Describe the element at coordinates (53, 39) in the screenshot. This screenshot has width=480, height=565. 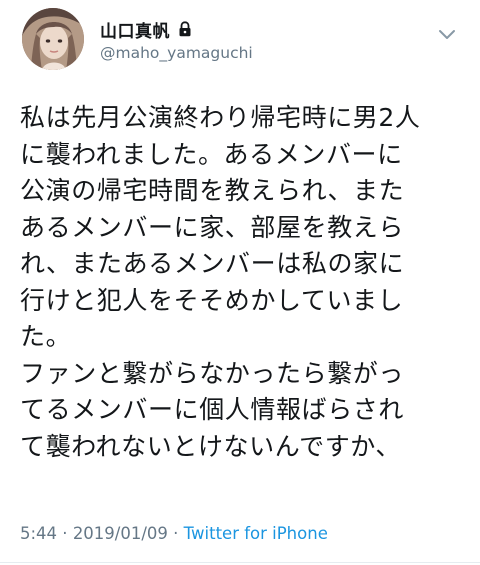
I see `avatar` at that location.